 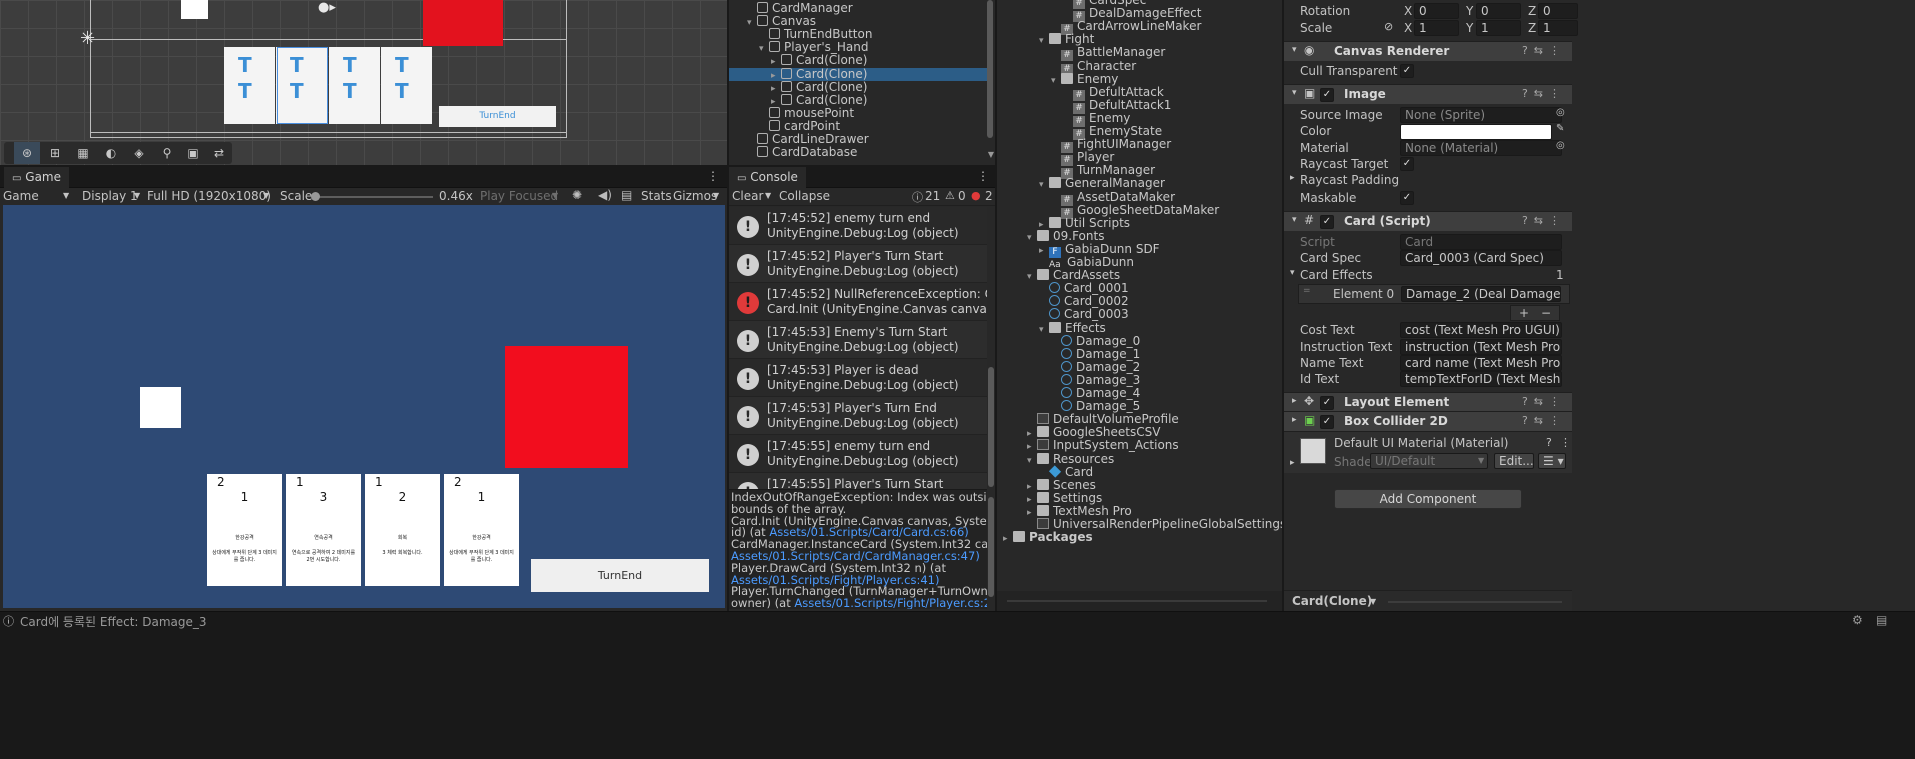 I want to click on layout-element-checkbox: ✓, so click(x=1327, y=403).